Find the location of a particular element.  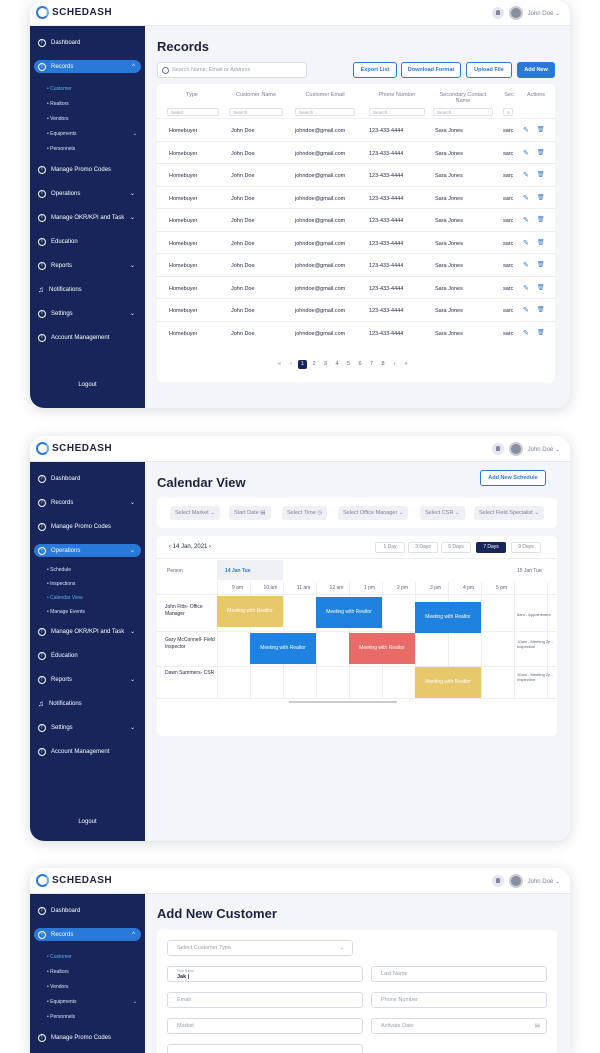

first-page-button: « is located at coordinates (279, 364).